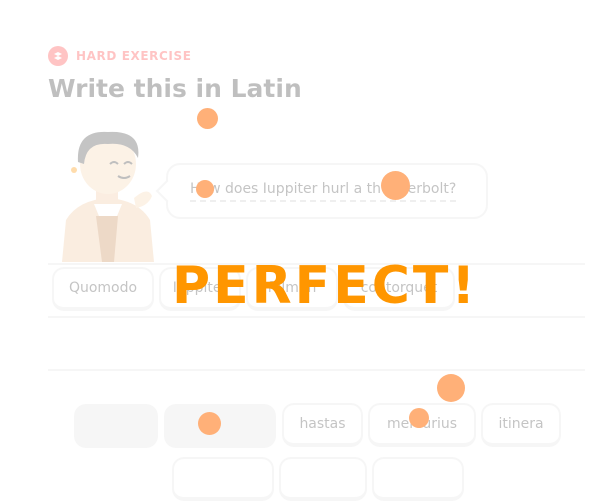 This screenshot has width=595, height=501. I want to click on answer-tile: Quomodo, so click(103, 289).